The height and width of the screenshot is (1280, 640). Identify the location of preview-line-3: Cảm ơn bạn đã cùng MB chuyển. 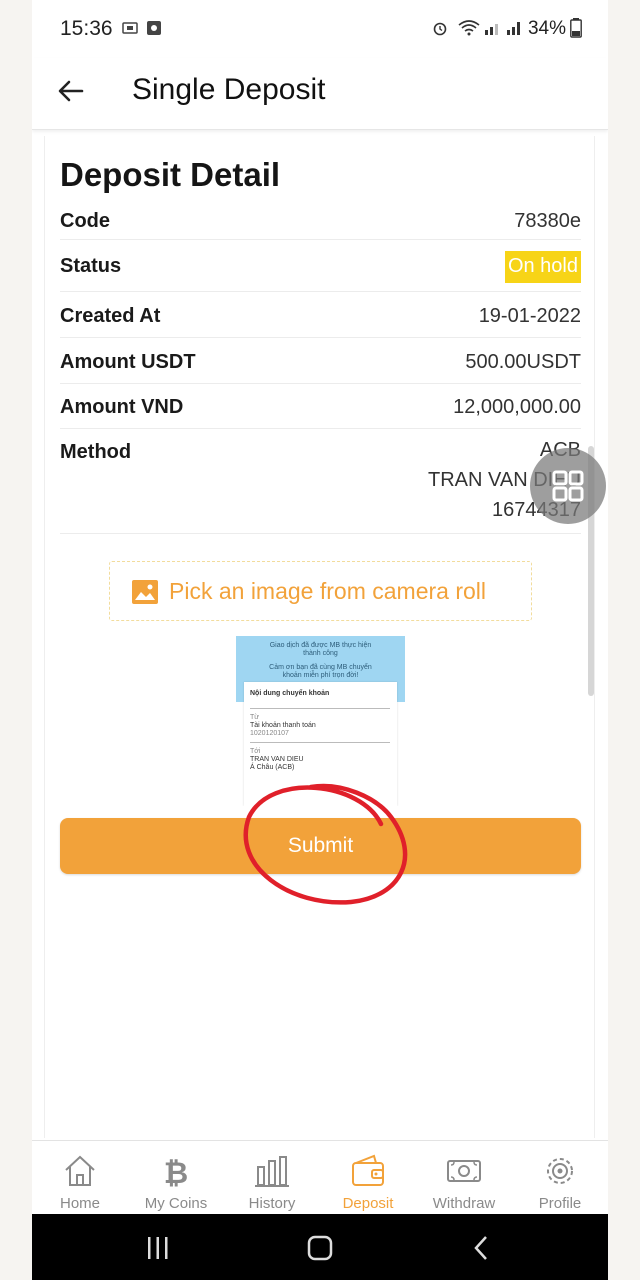
(320, 667).